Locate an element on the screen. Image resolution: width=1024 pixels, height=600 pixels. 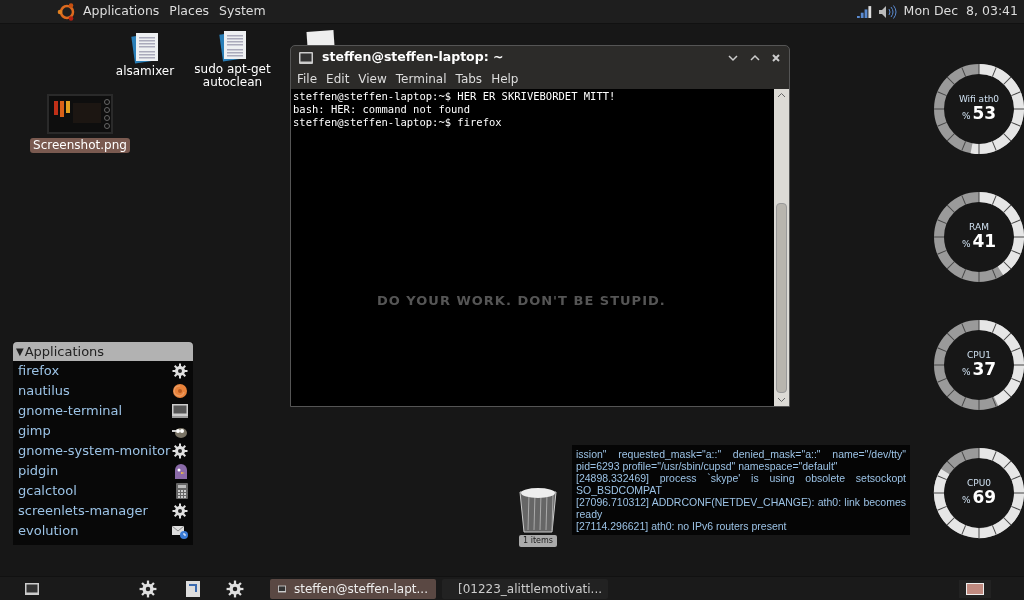
icon-label: alsamixer is located at coordinates (145, 71).